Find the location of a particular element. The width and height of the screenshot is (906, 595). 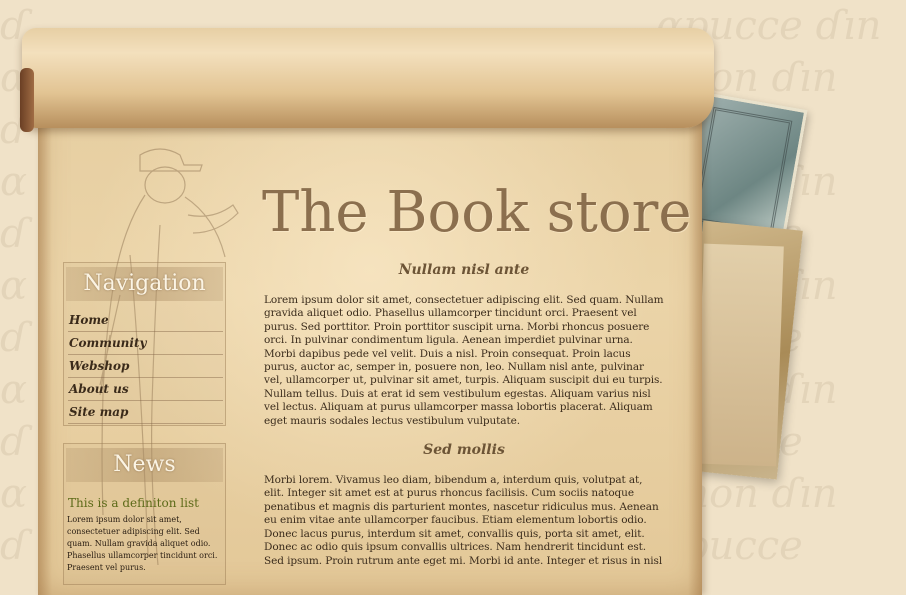

nav-item-home: Home is located at coordinates (145, 320).